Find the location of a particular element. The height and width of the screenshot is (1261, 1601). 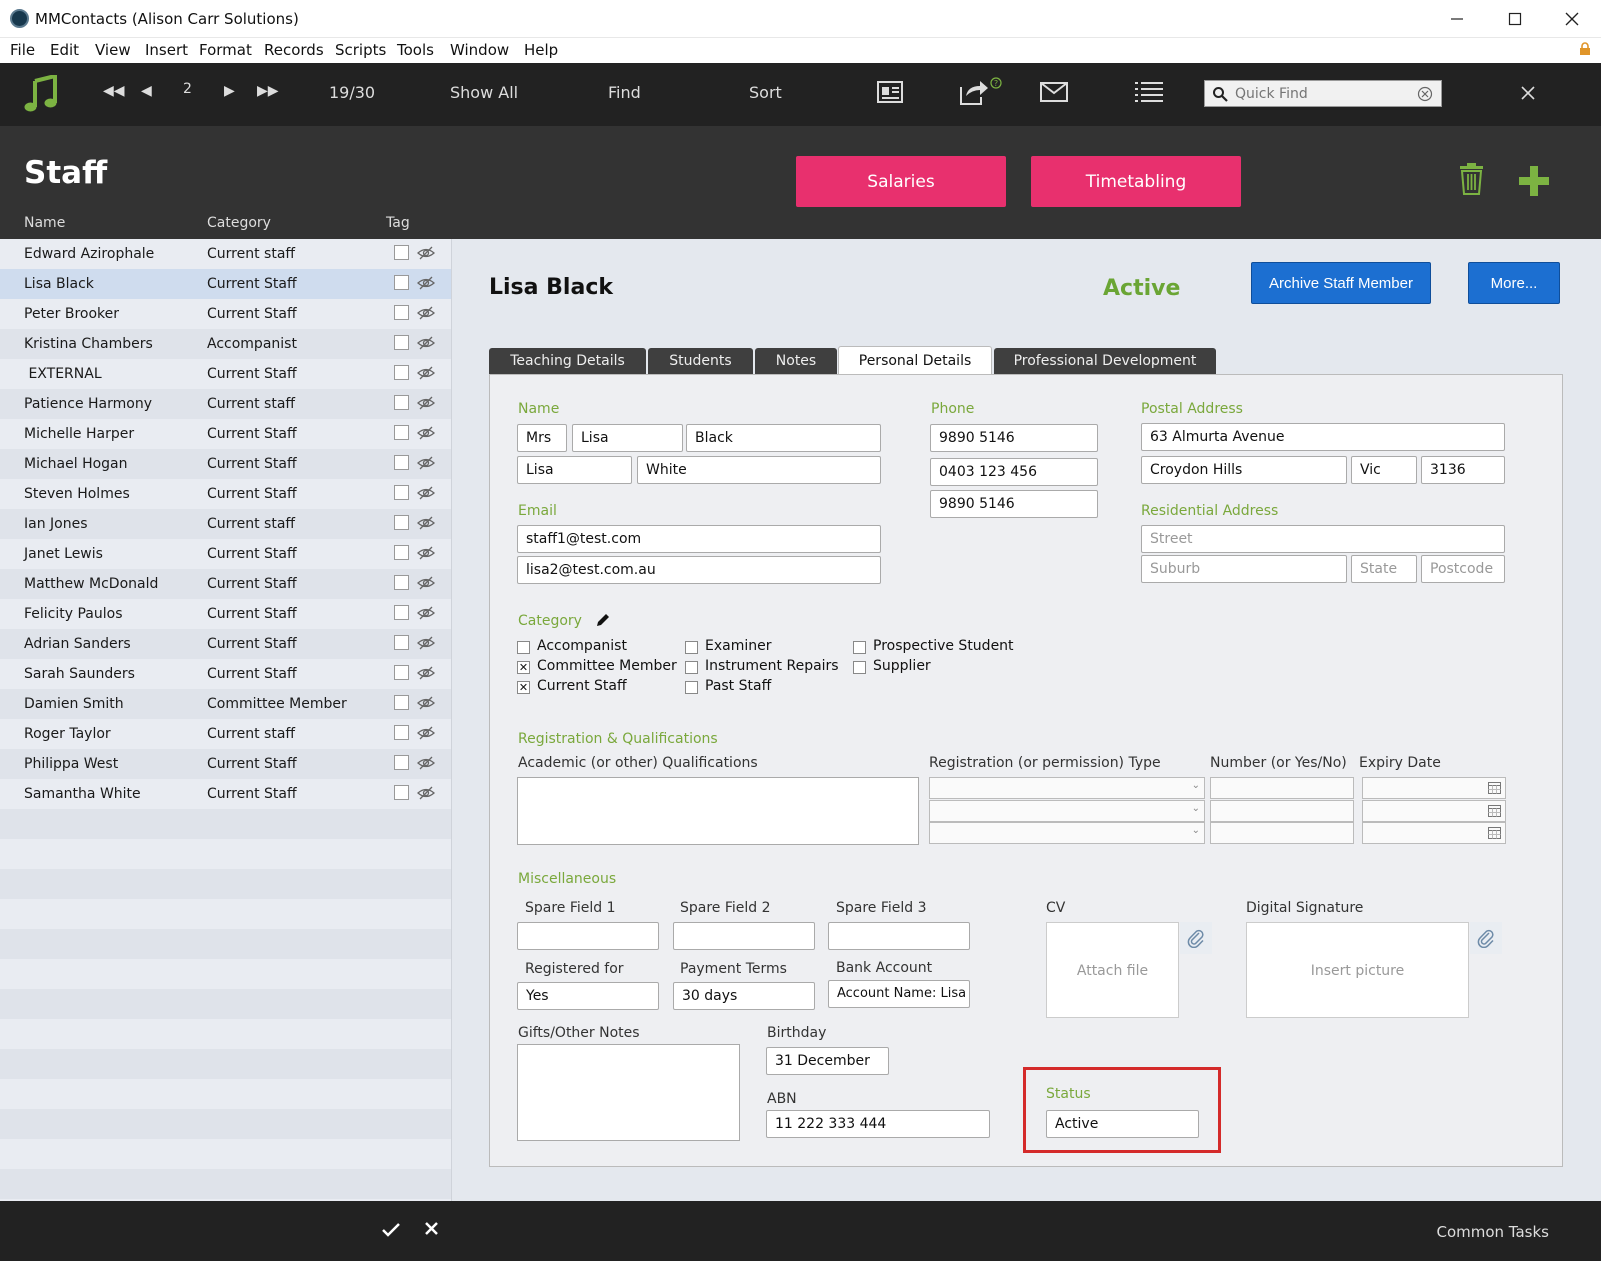

cancel-x-icon is located at coordinates (431, 1228).